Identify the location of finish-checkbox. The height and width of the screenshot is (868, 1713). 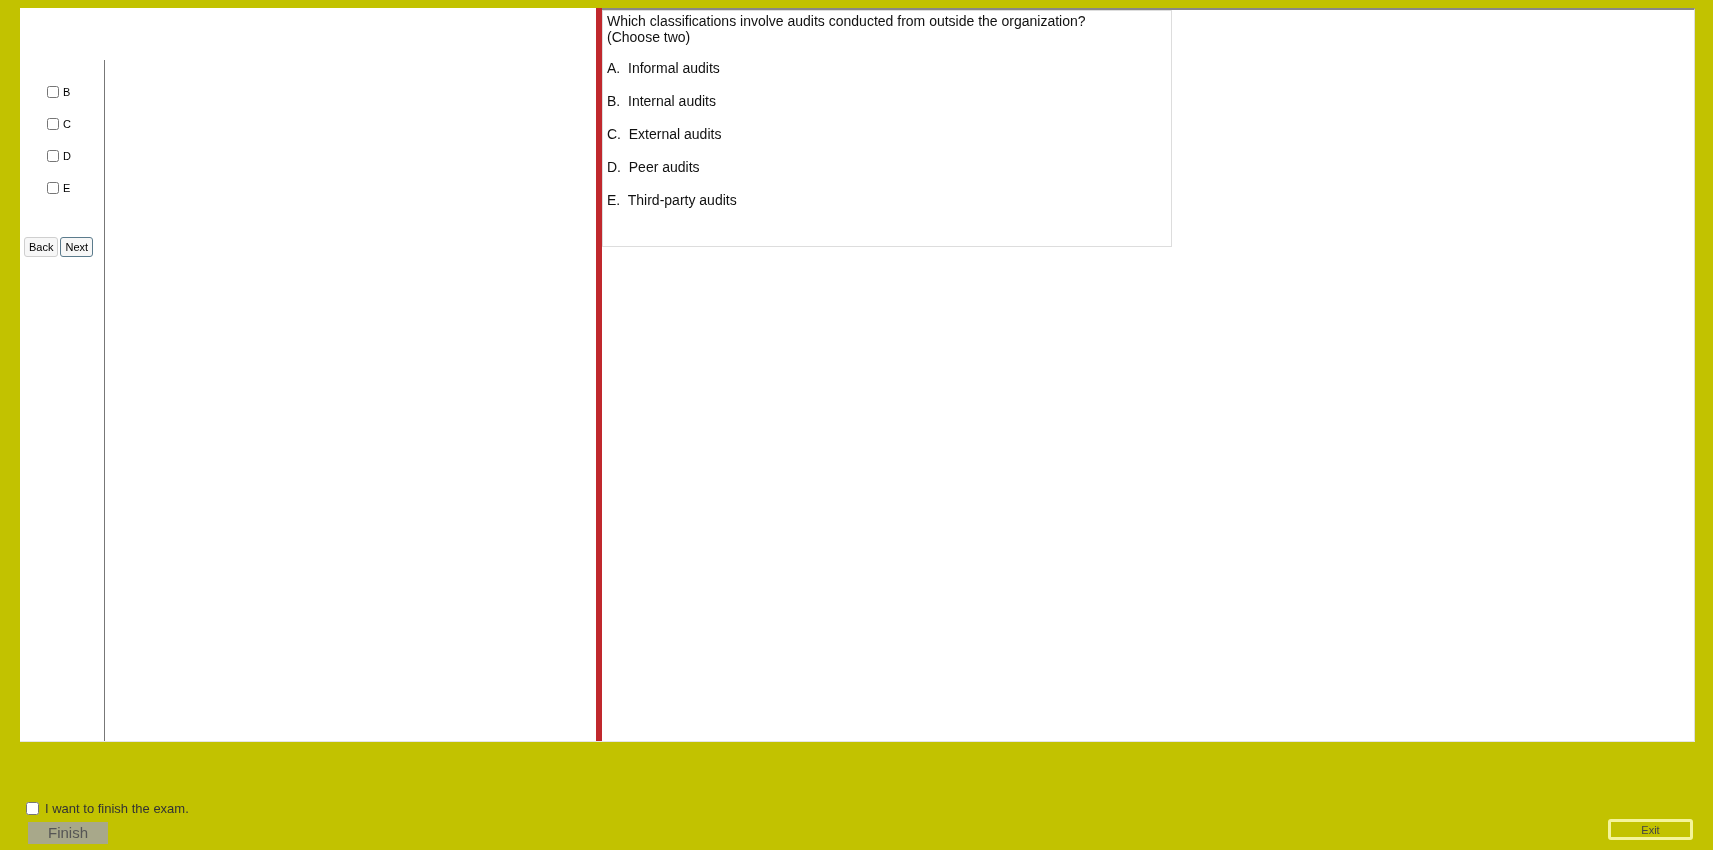
(32, 808).